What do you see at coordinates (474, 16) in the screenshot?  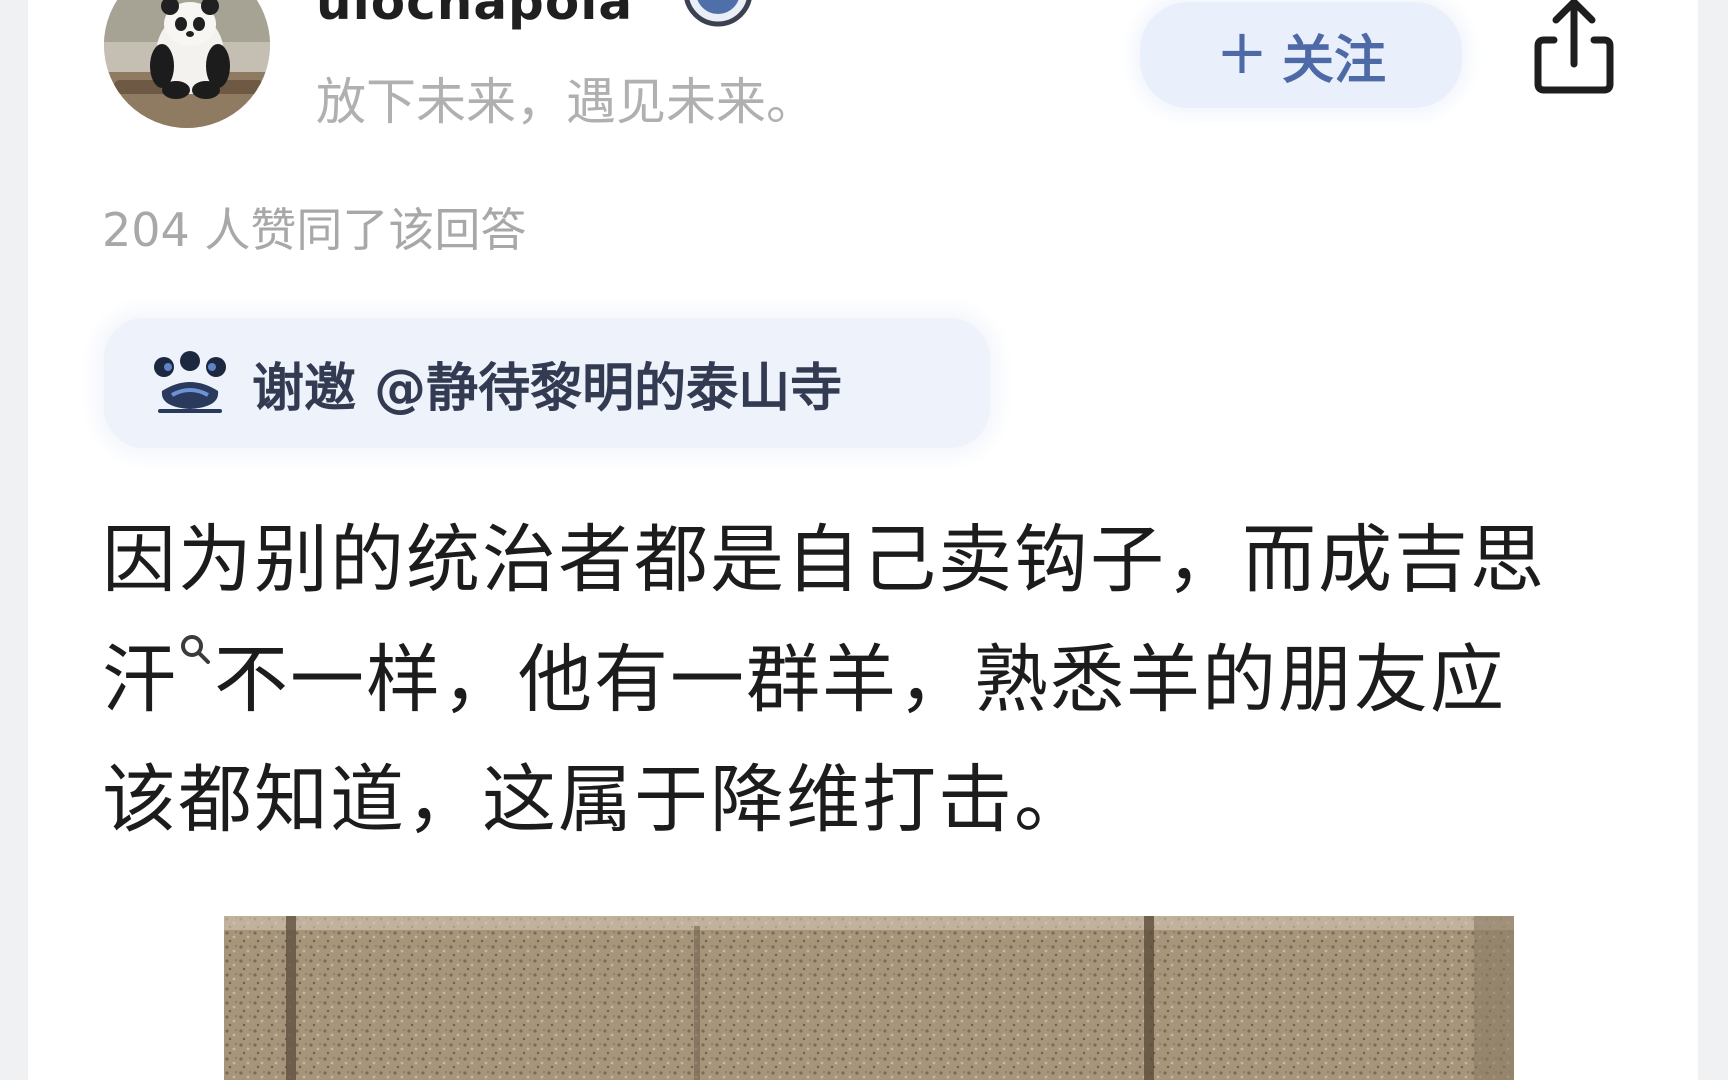 I see `author-name: ulochapola` at bounding box center [474, 16].